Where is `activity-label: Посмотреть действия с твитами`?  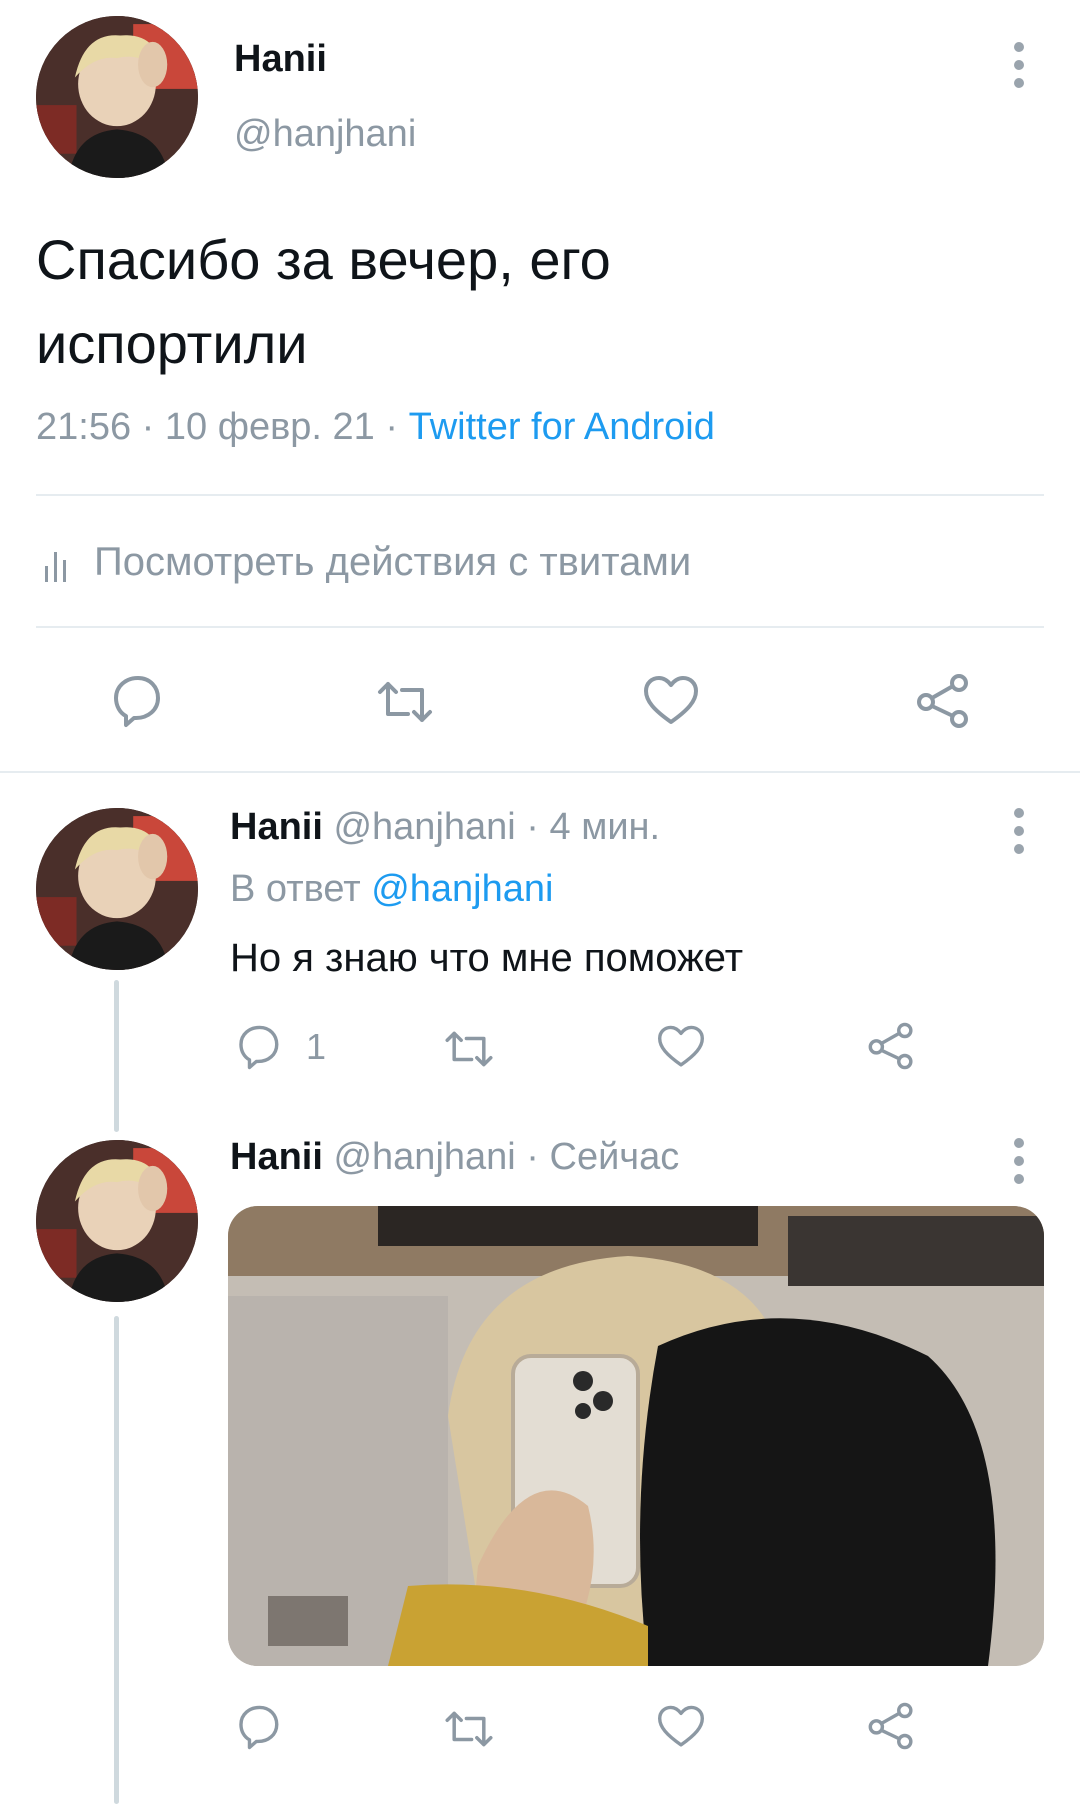 activity-label: Посмотреть действия с твитами is located at coordinates (393, 562).